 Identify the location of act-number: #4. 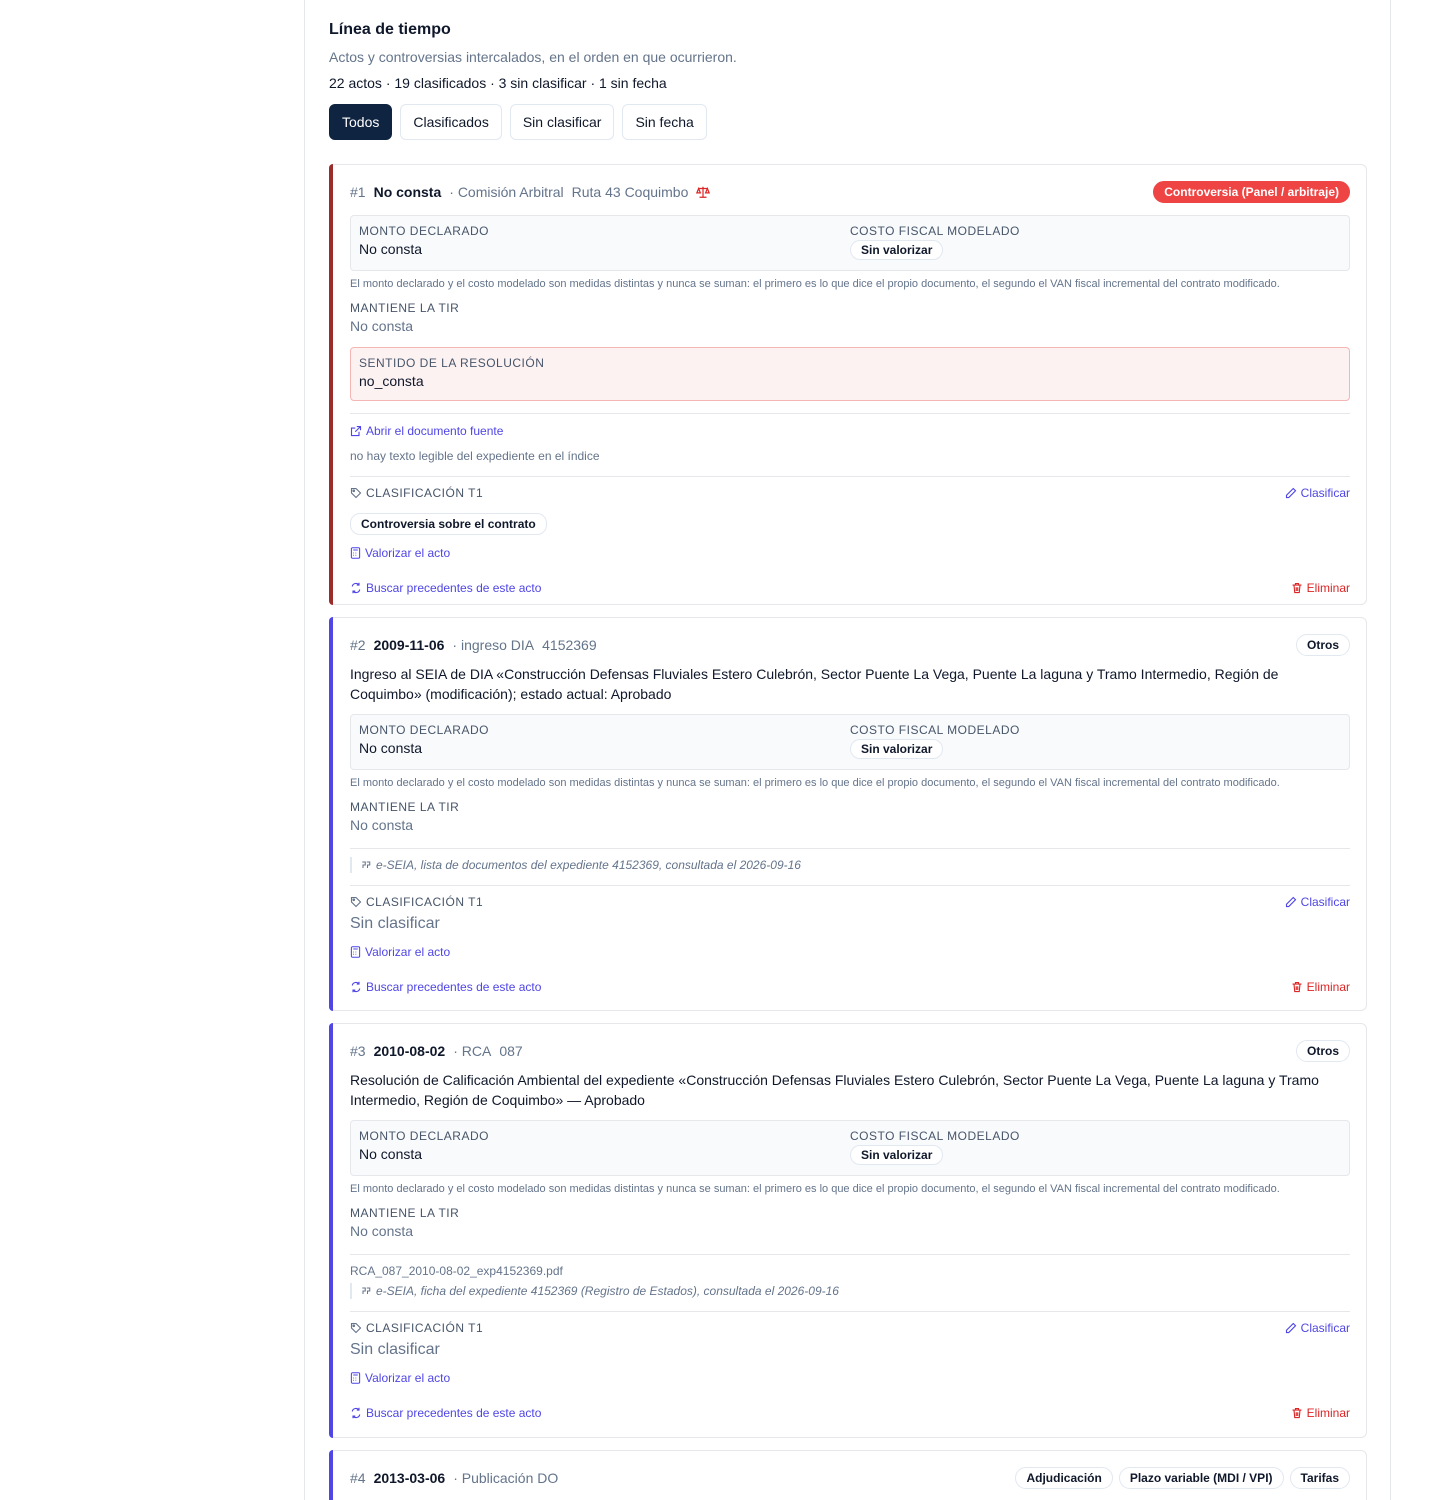
(358, 1478).